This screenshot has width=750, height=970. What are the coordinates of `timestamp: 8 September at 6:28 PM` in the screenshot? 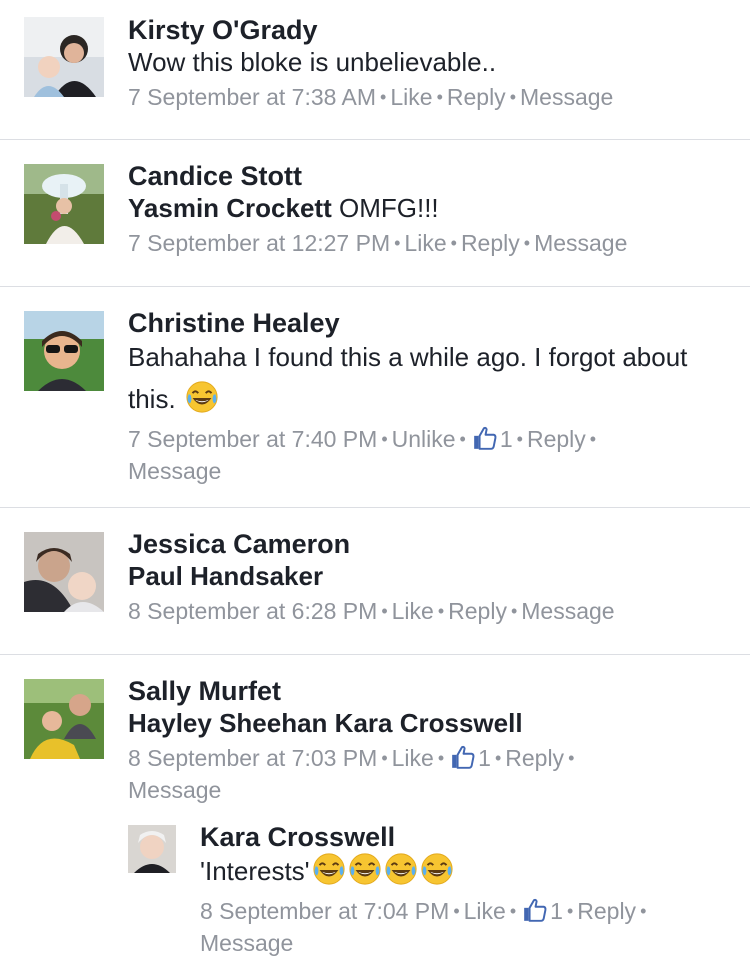 It's located at (252, 611).